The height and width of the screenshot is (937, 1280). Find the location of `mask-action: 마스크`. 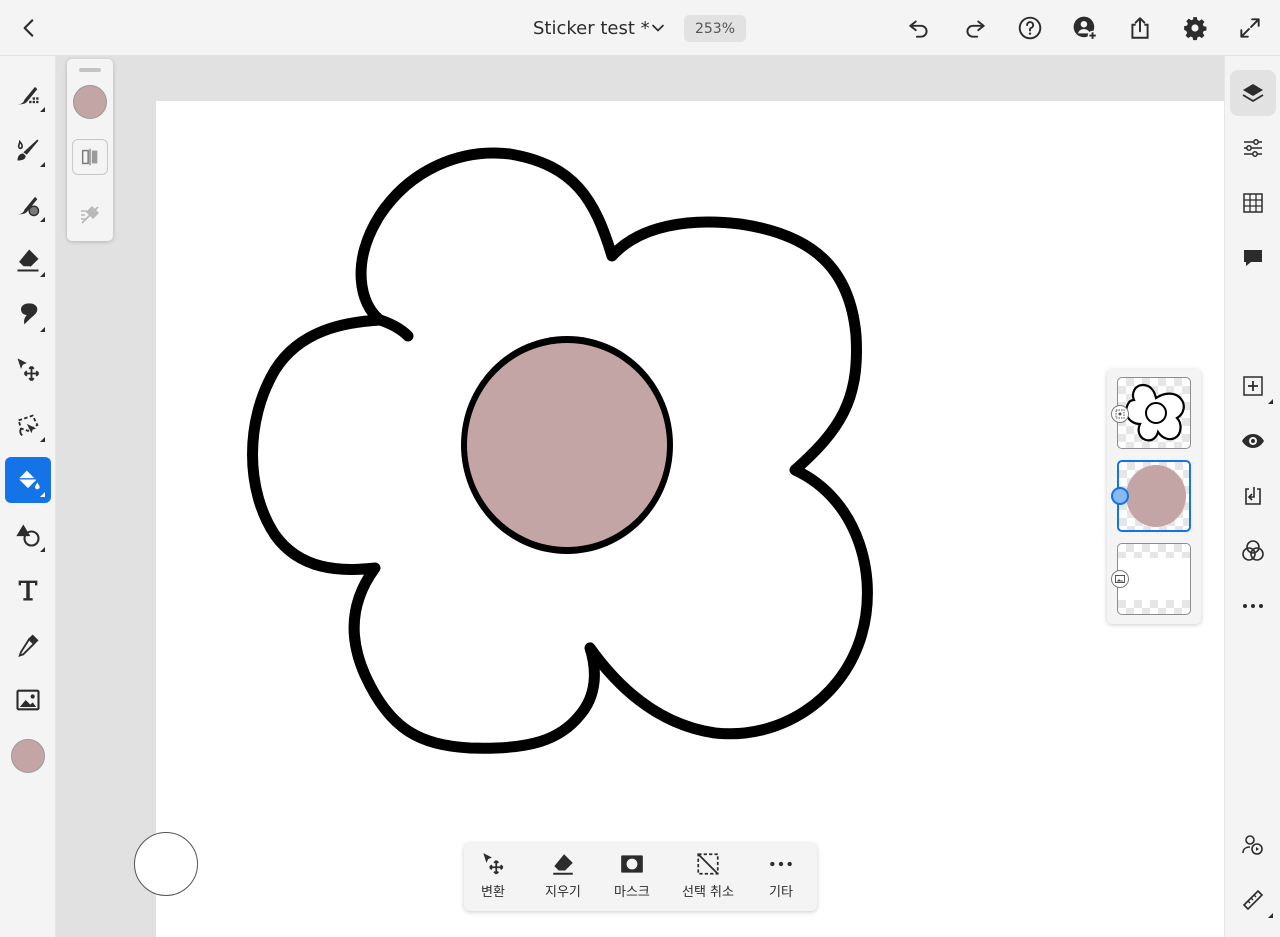

mask-action: 마스크 is located at coordinates (632, 878).